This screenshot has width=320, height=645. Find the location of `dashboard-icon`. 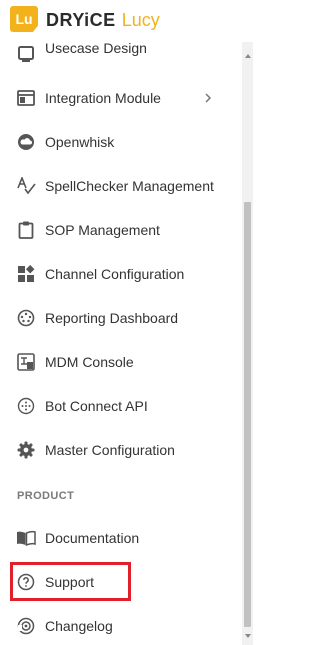

dashboard-icon is located at coordinates (26, 318).